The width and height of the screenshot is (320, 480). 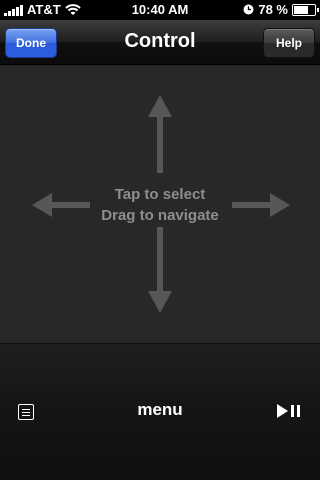 I want to click on touchpad-hint: Tap to select Drag to navigate, so click(x=160, y=205).